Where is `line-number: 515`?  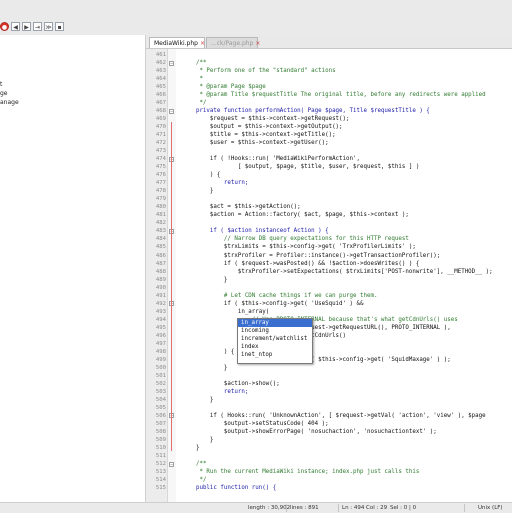 line-number: 515 is located at coordinates (160, 488).